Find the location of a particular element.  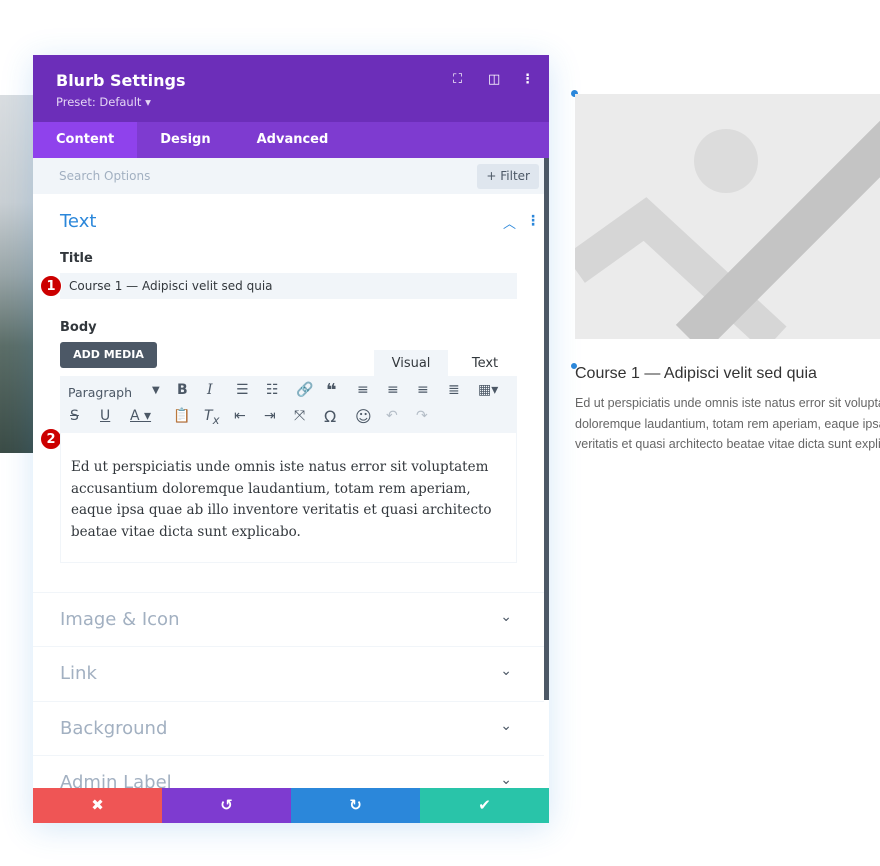

section-label: Link is located at coordinates (78, 673).